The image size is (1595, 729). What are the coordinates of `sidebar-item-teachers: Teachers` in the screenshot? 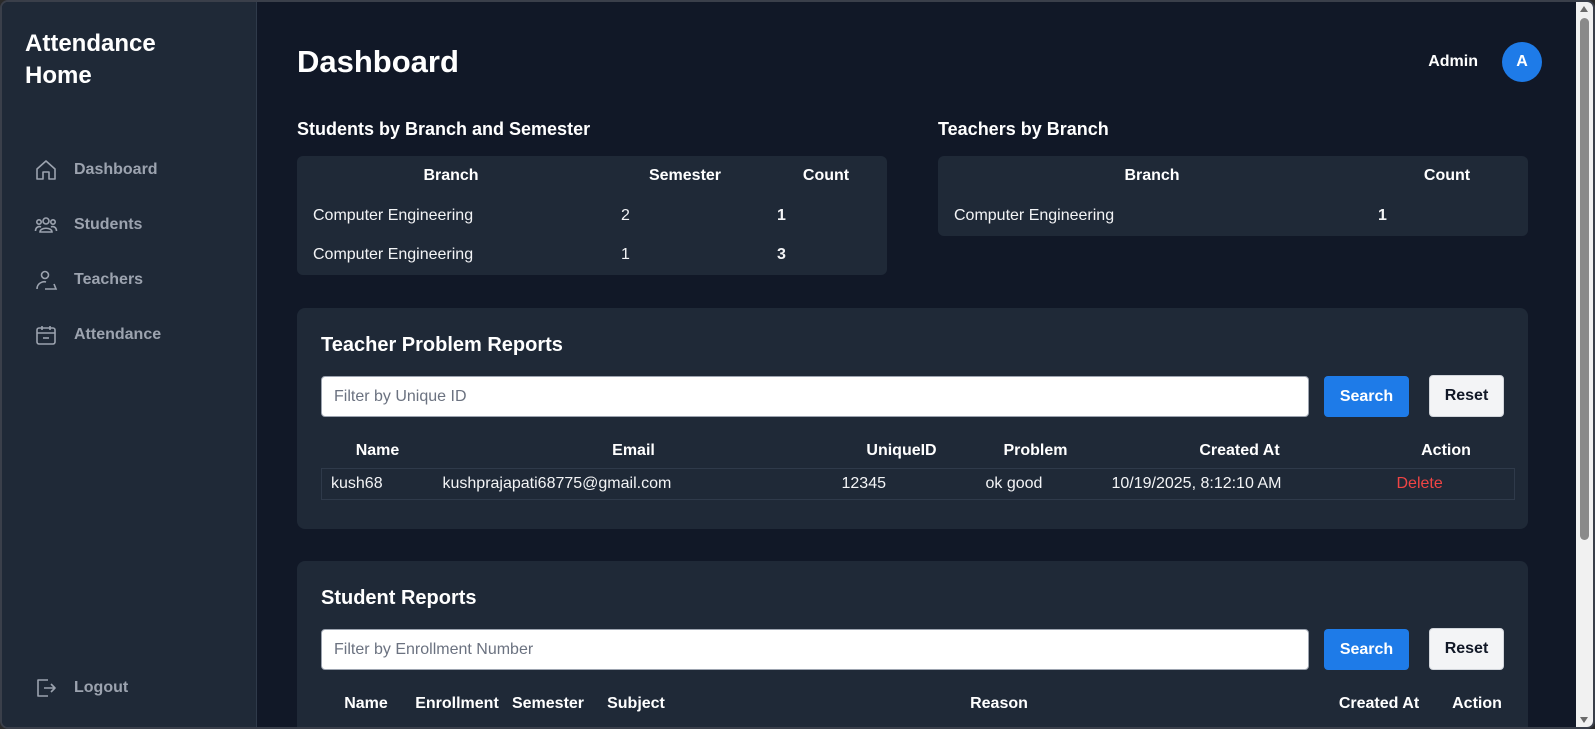 It's located at (129, 279).